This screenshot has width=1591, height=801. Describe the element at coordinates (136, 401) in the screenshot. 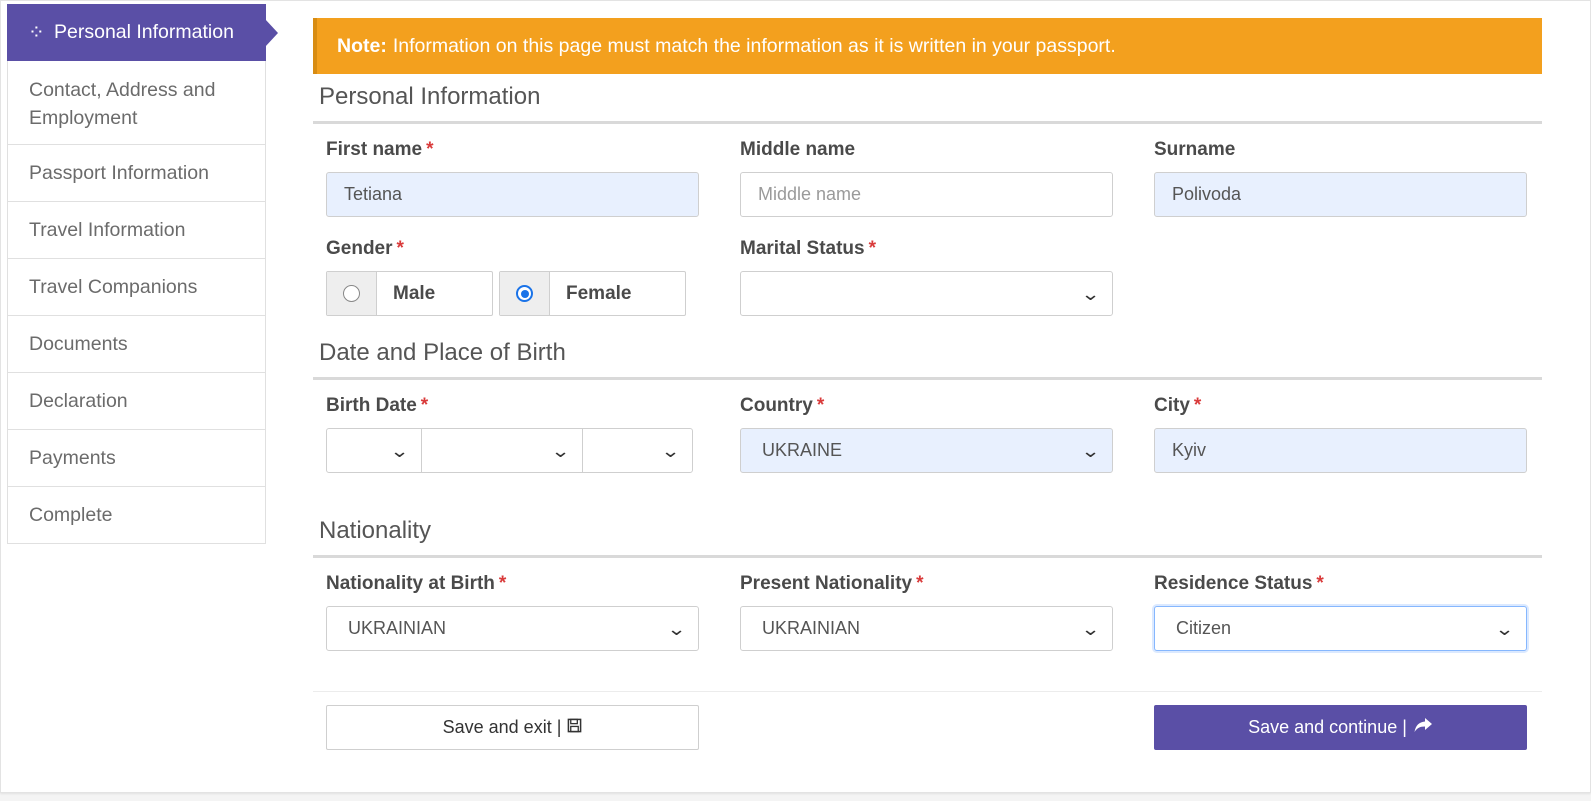

I see `sidebar-item-declaration: Declaration` at that location.